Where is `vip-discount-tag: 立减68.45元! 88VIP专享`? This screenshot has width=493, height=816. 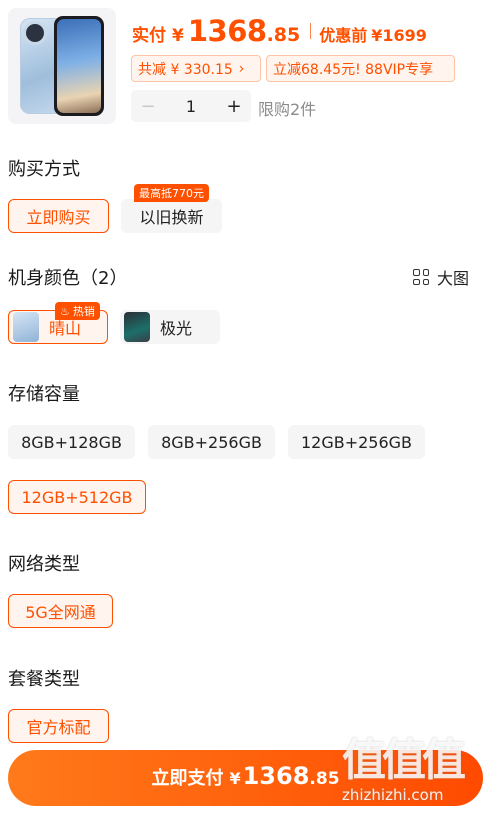 vip-discount-tag: 立减68.45元! 88VIP专享 is located at coordinates (360, 68).